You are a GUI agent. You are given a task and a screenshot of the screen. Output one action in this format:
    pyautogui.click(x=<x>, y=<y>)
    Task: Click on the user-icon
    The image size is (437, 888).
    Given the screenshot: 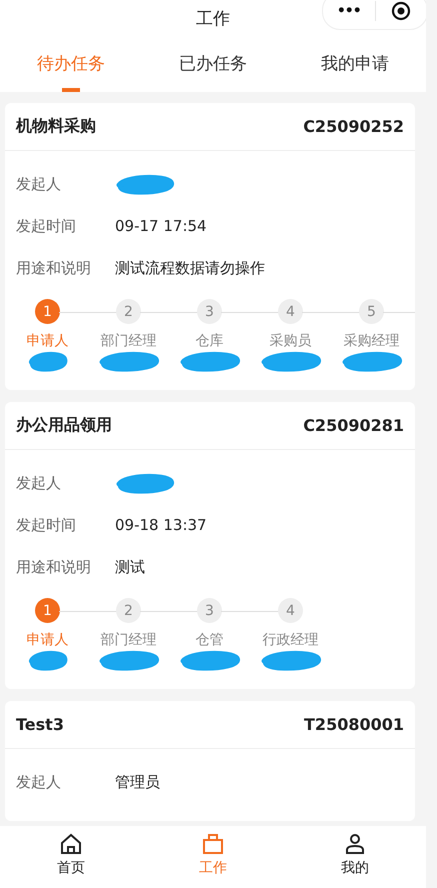 What is the action you would take?
    pyautogui.click(x=355, y=844)
    